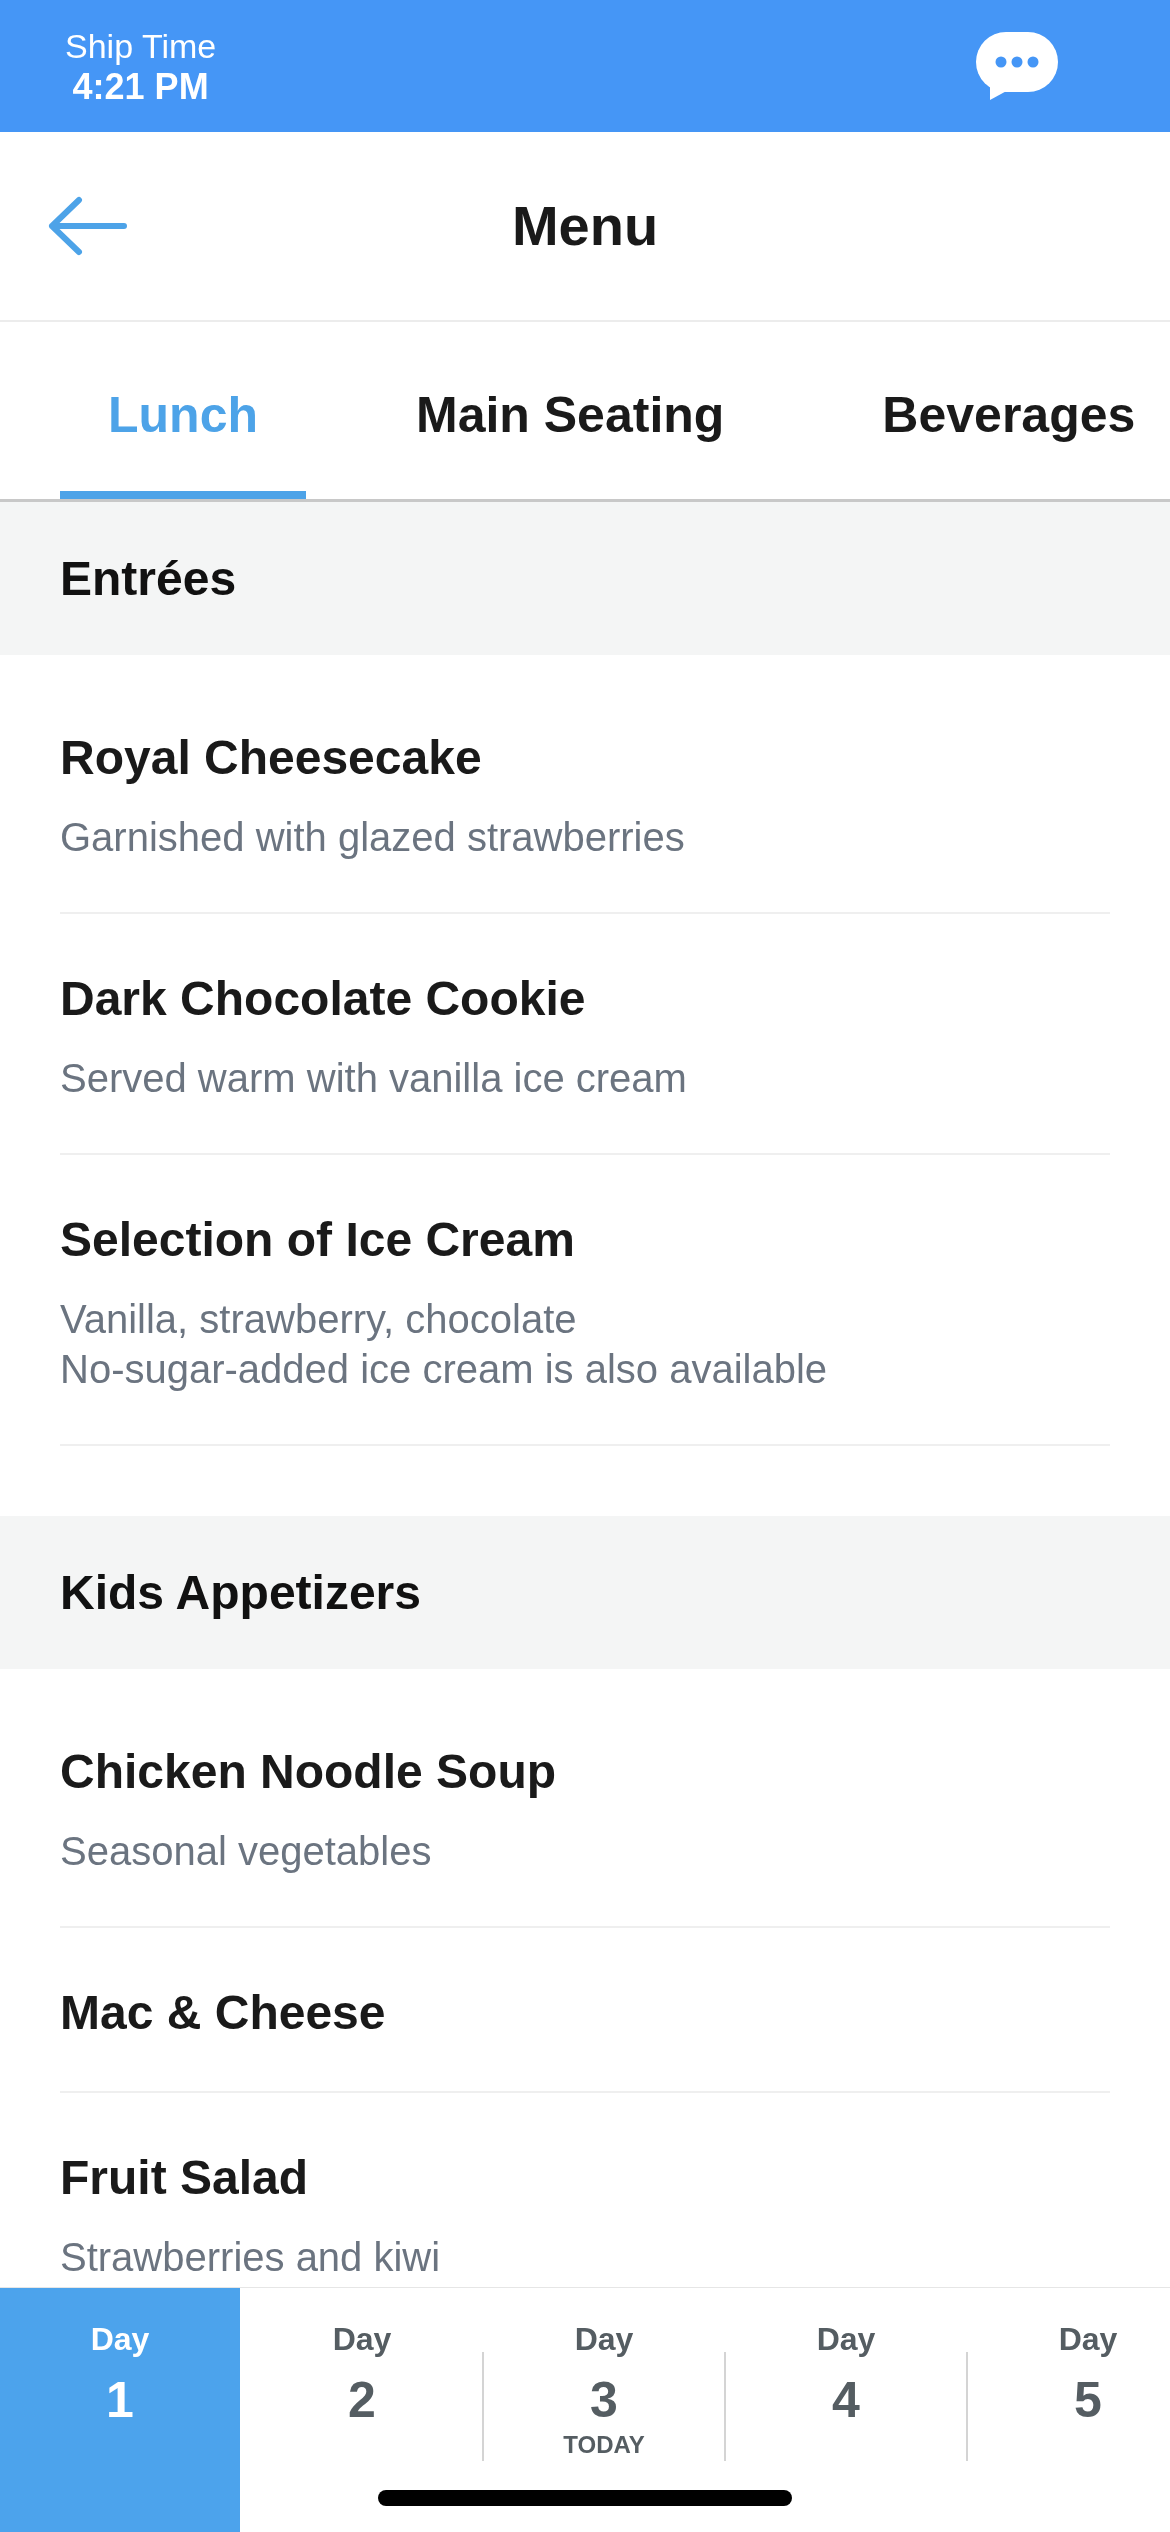 Image resolution: width=1170 pixels, height=2532 pixels. Describe the element at coordinates (141, 46) in the screenshot. I see `ship-time-label: Ship Time` at that location.